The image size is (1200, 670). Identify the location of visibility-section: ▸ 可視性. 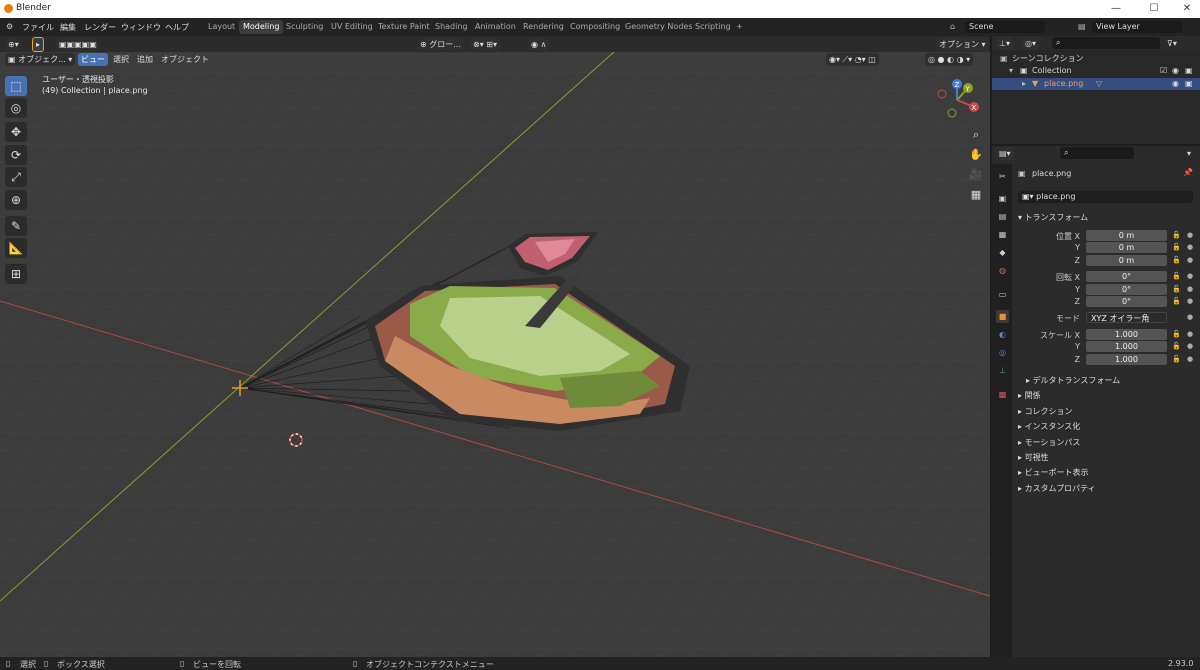
(1033, 457).